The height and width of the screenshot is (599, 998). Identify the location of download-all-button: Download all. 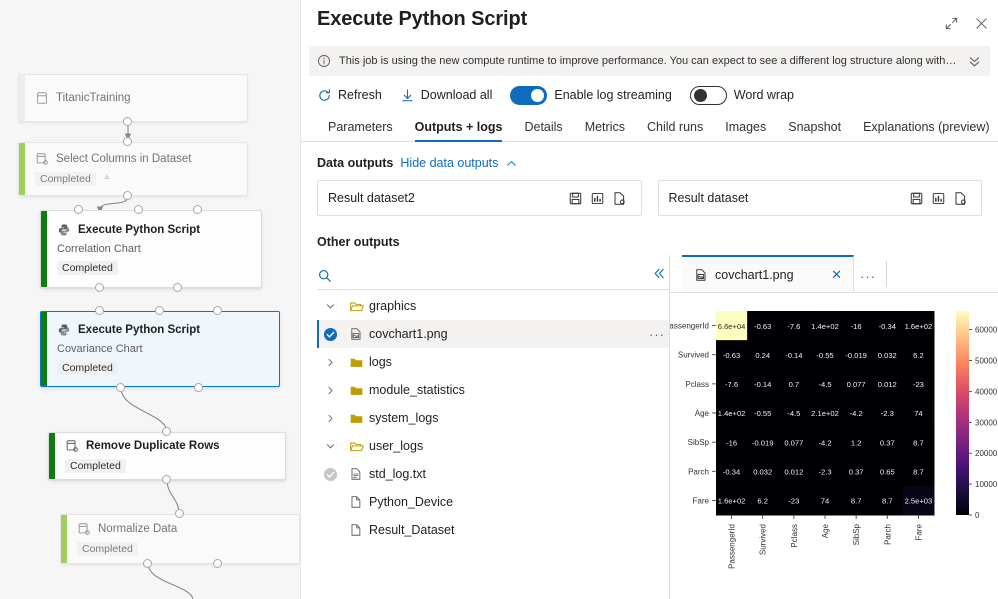
(446, 95).